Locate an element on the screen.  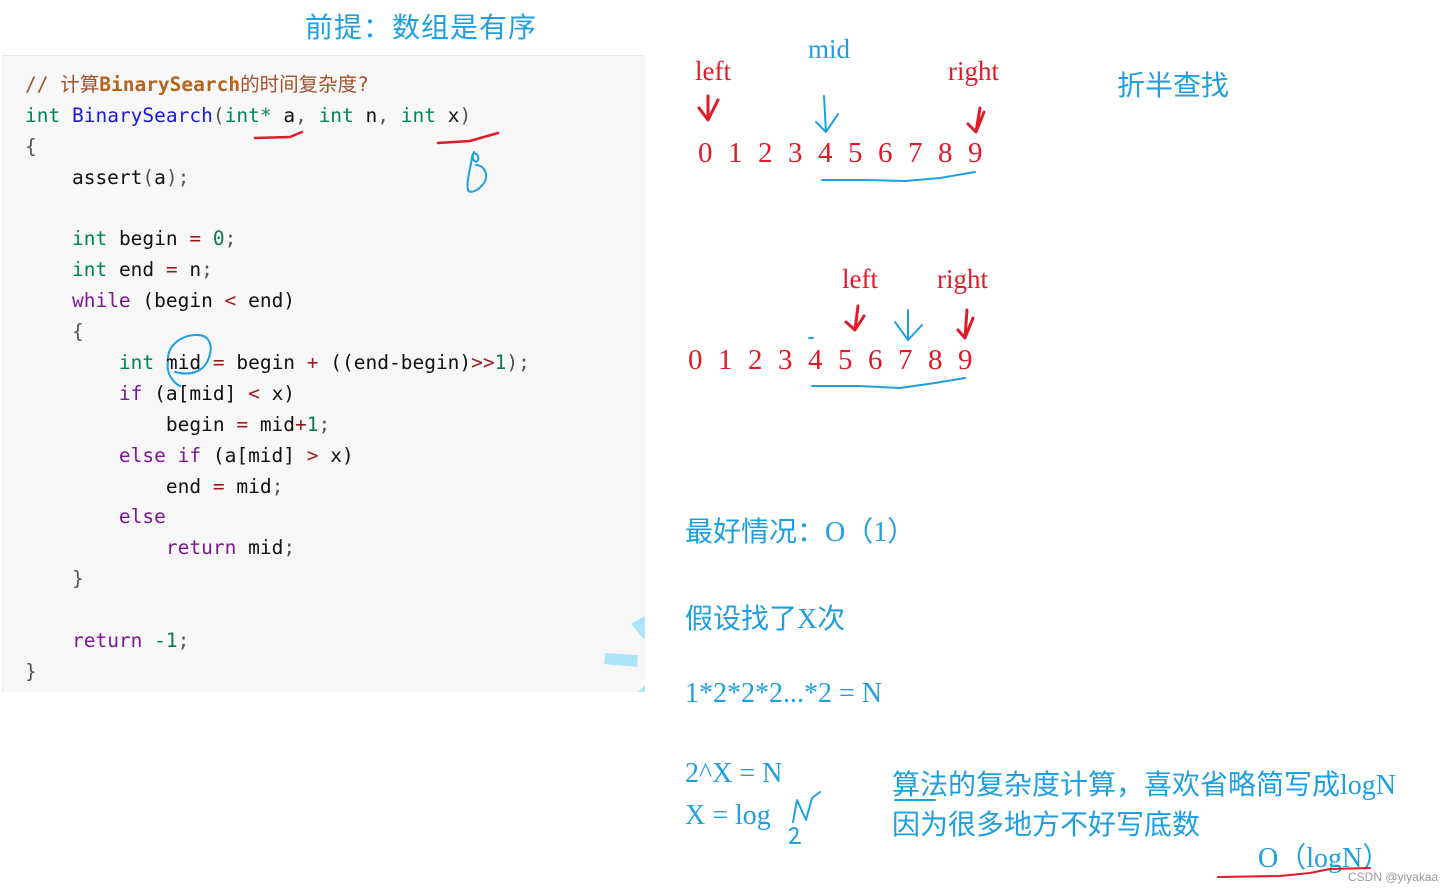
code-token: (begin is located at coordinates (177, 301).